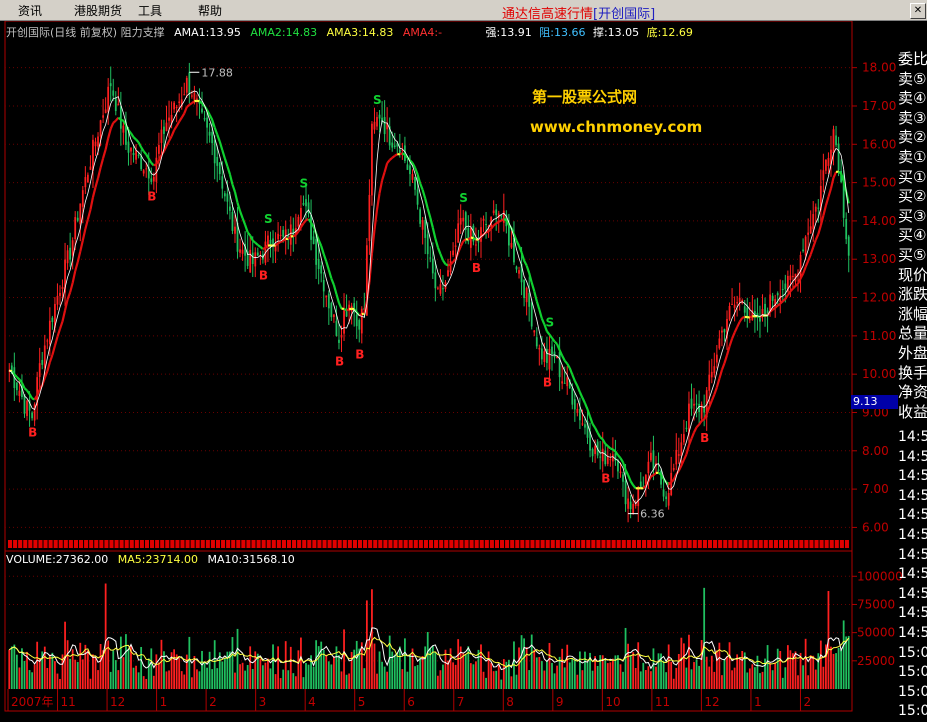  Describe the element at coordinates (217, 72) in the screenshot. I see `high-annotation: 17.88` at that location.